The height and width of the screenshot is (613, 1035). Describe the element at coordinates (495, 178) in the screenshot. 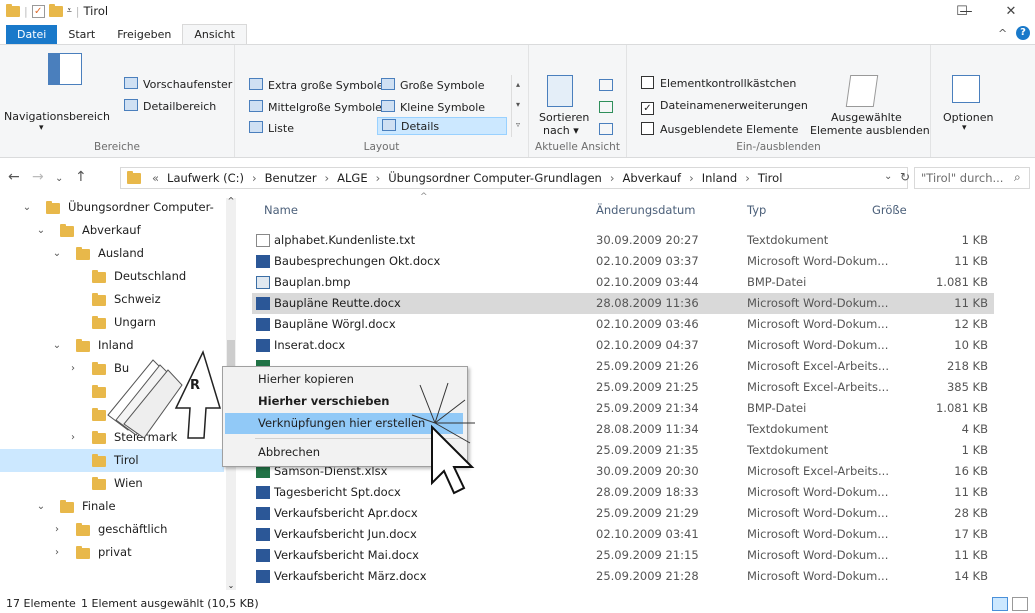

I see `breadcrumb-item: Übungsordner Computer-Grundlagen` at that location.